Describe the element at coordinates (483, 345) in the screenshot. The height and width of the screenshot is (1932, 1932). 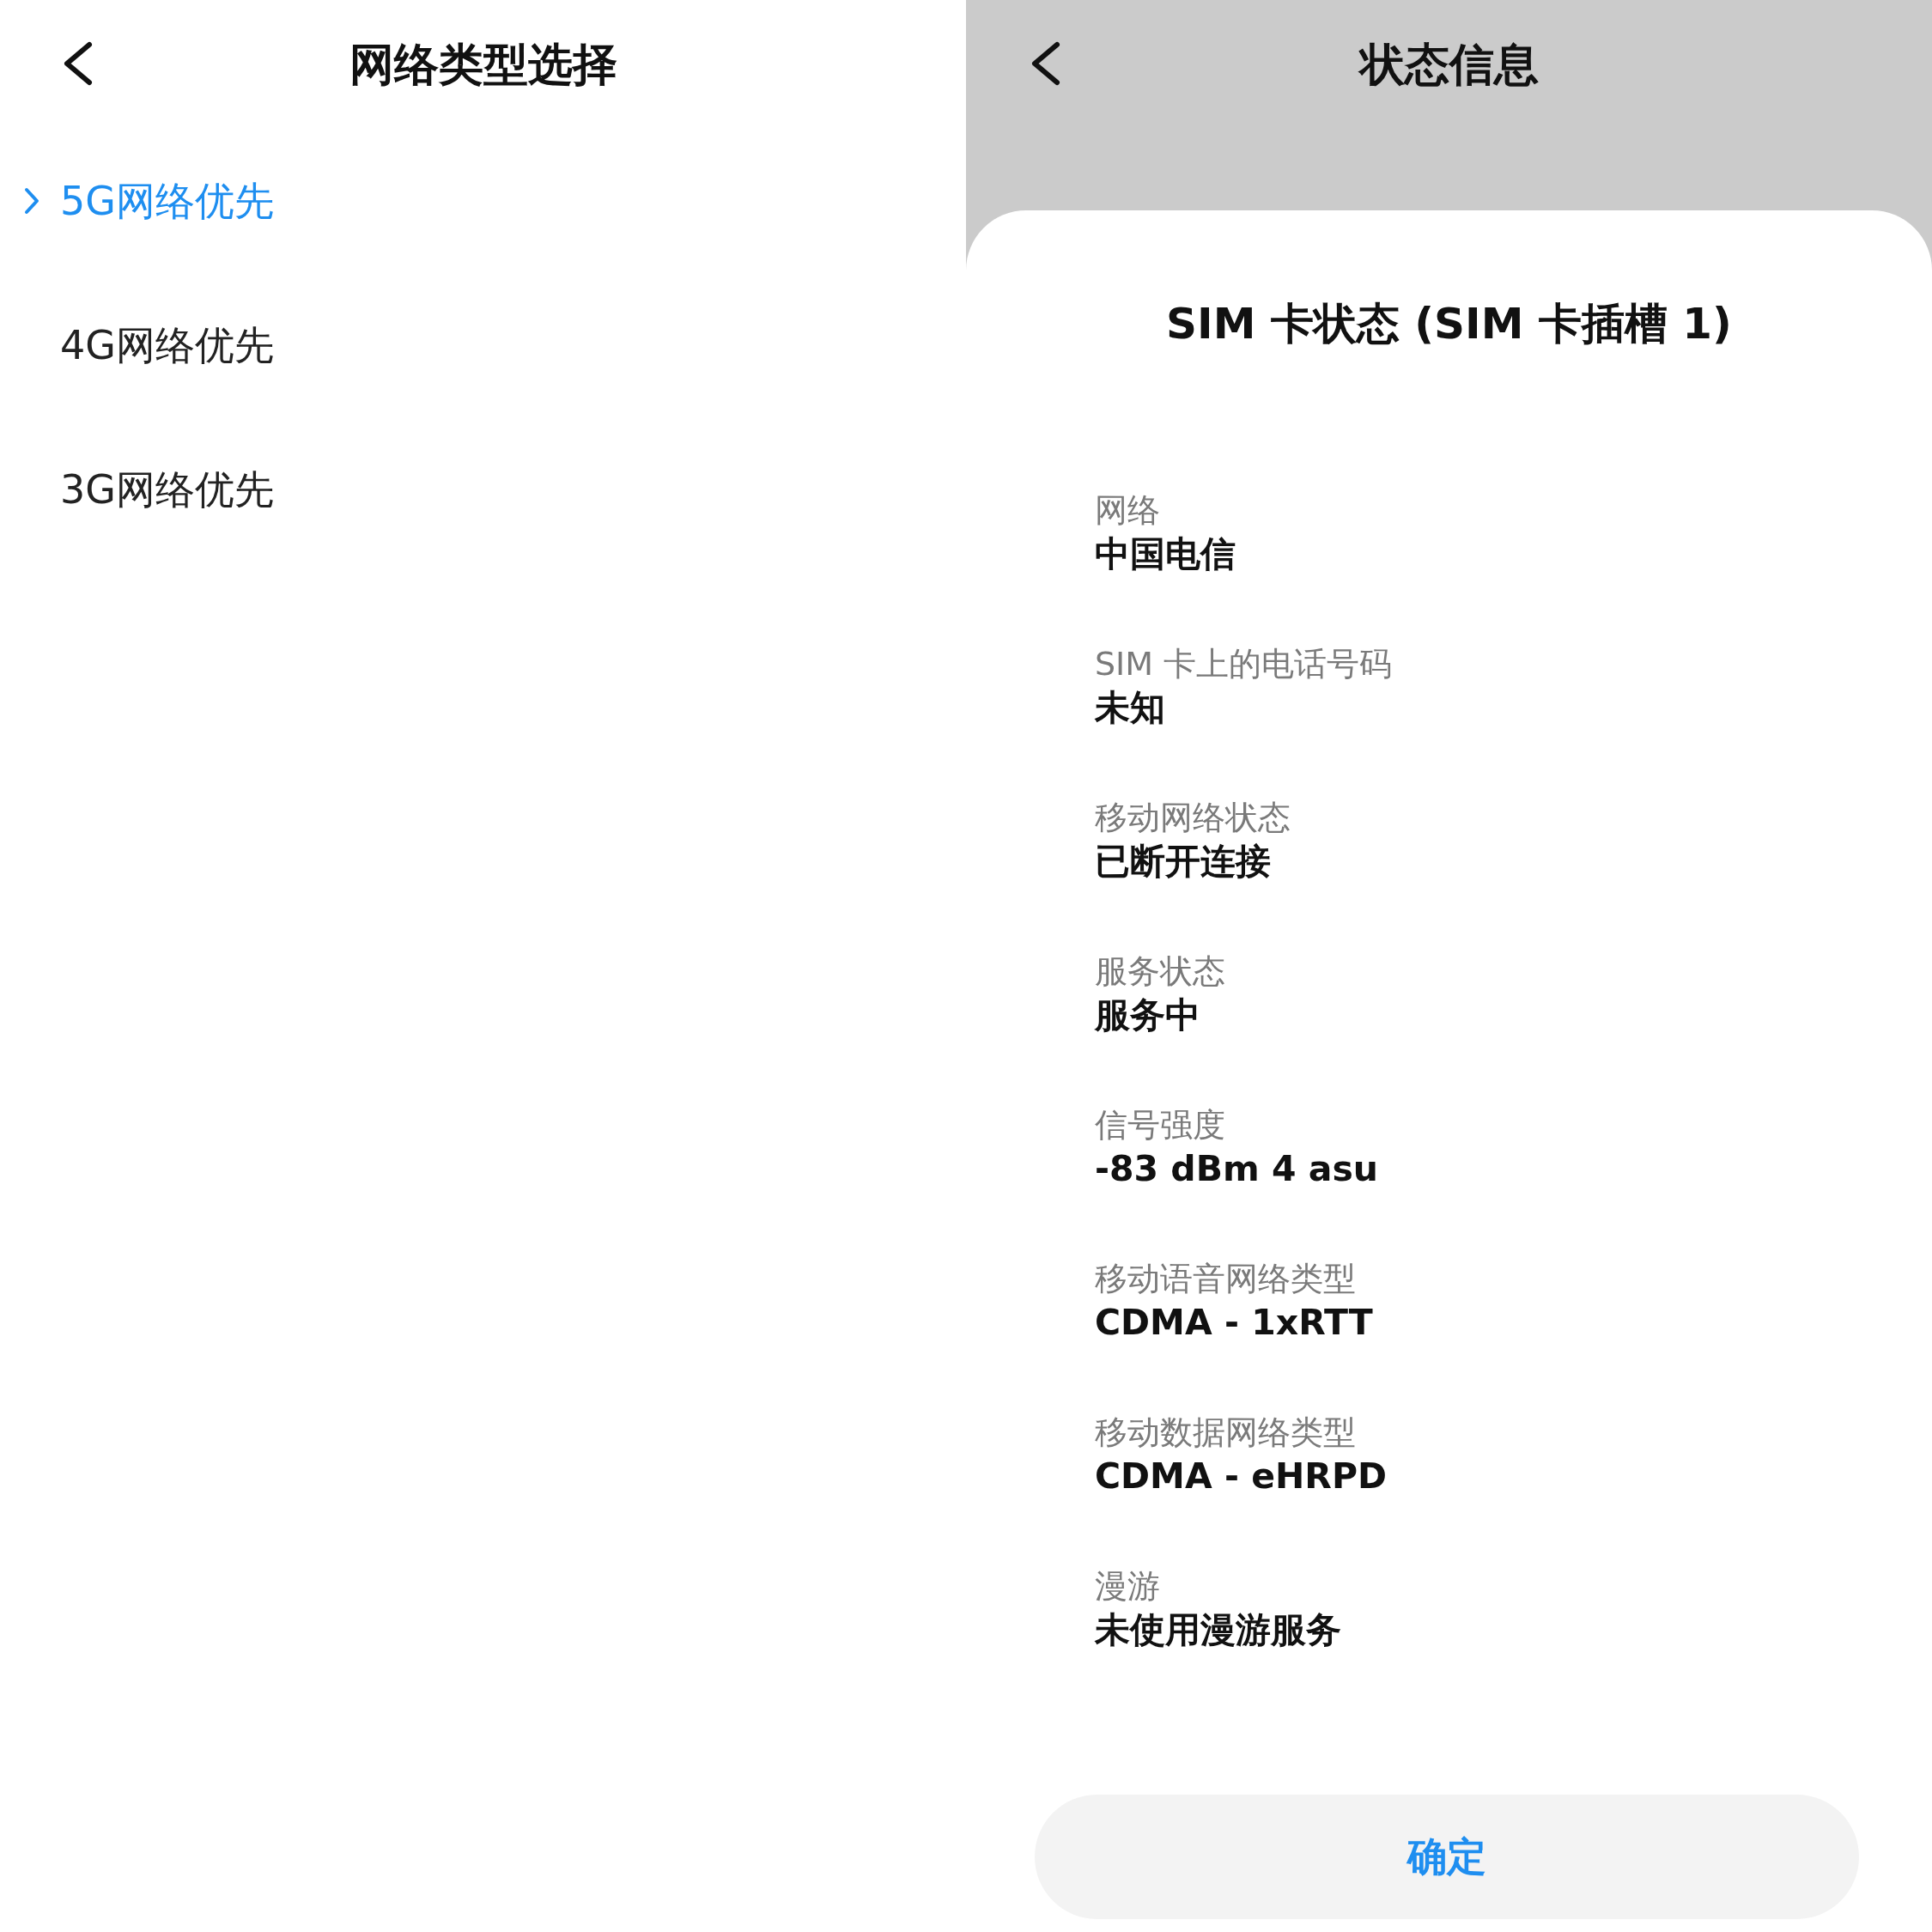
I see `network-option: 4G网络优先` at that location.